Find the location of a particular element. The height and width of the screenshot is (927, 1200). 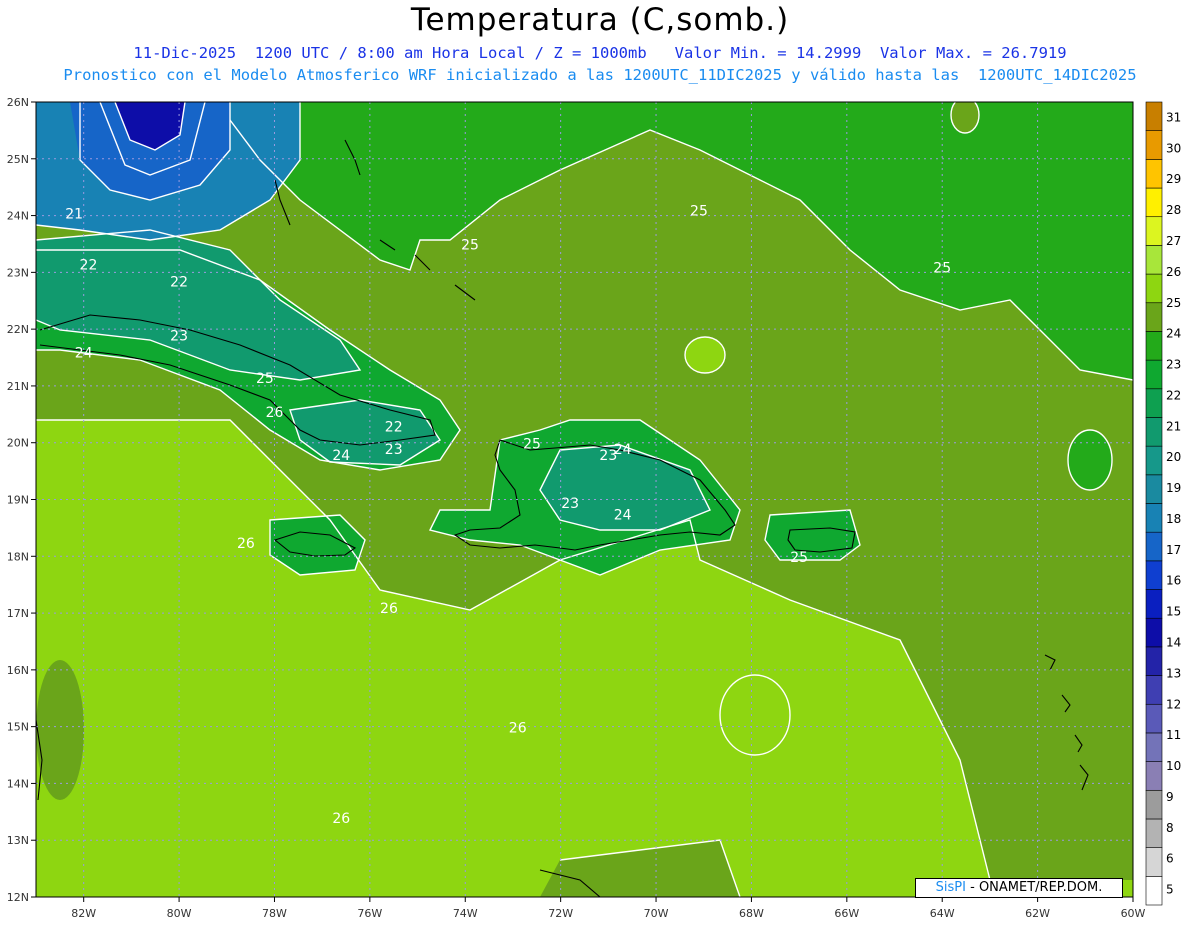

colorbar-label: 23 is located at coordinates (1173, 365).